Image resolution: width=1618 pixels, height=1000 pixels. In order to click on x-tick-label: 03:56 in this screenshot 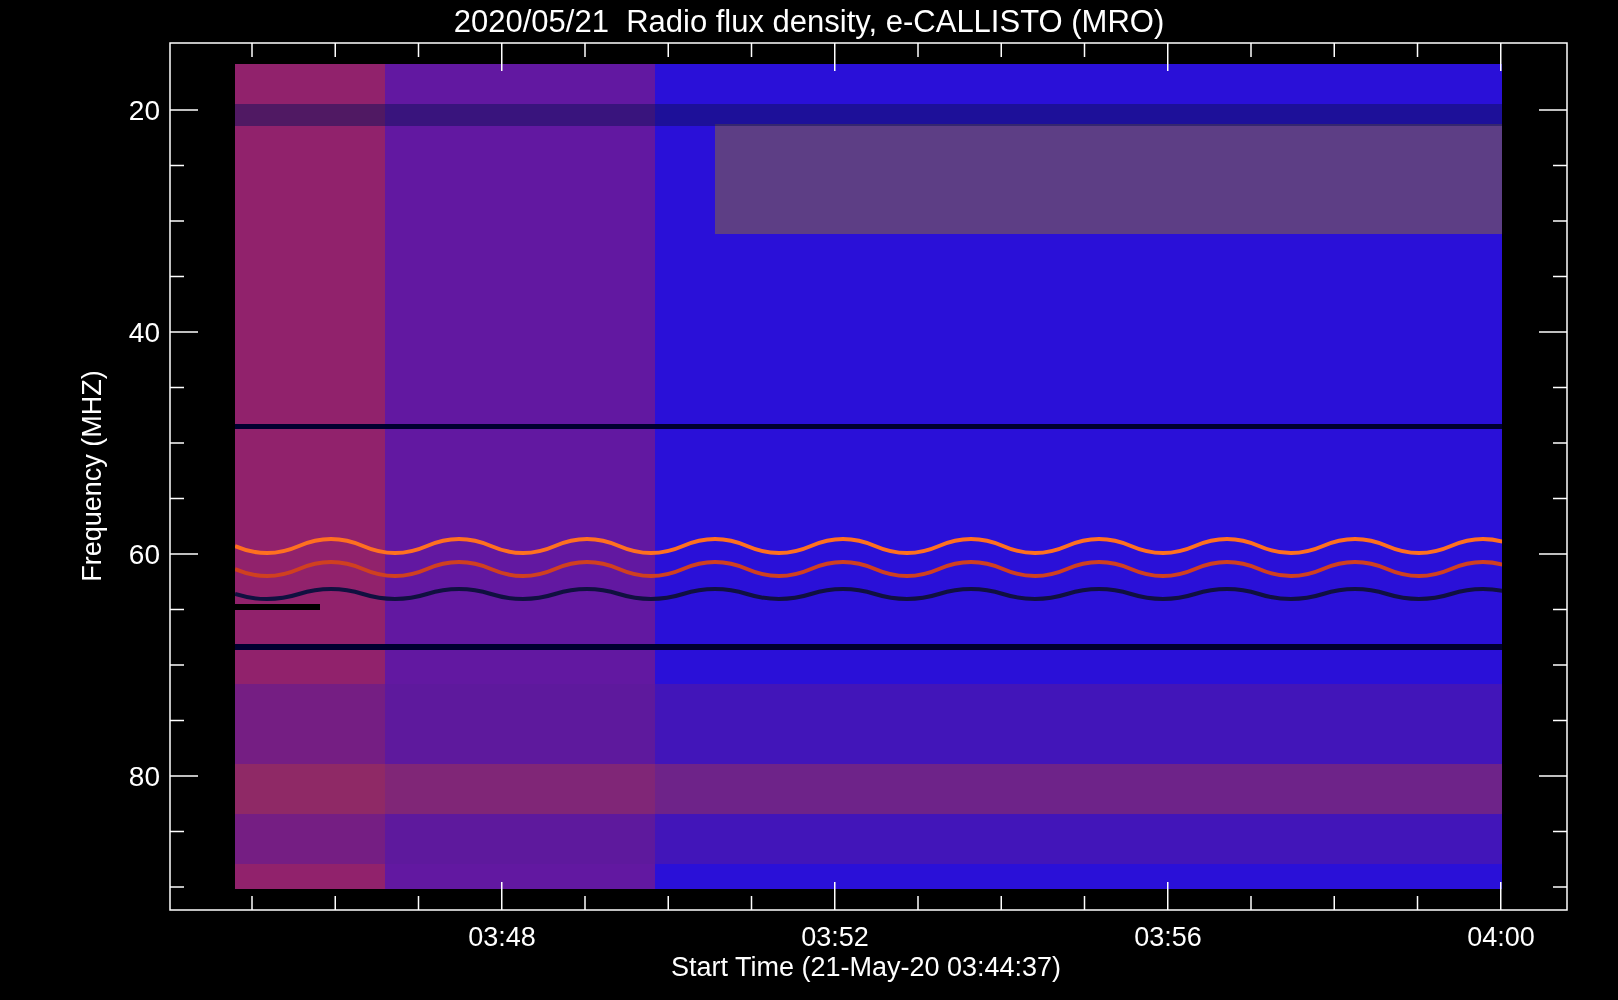, I will do `click(1168, 937)`.